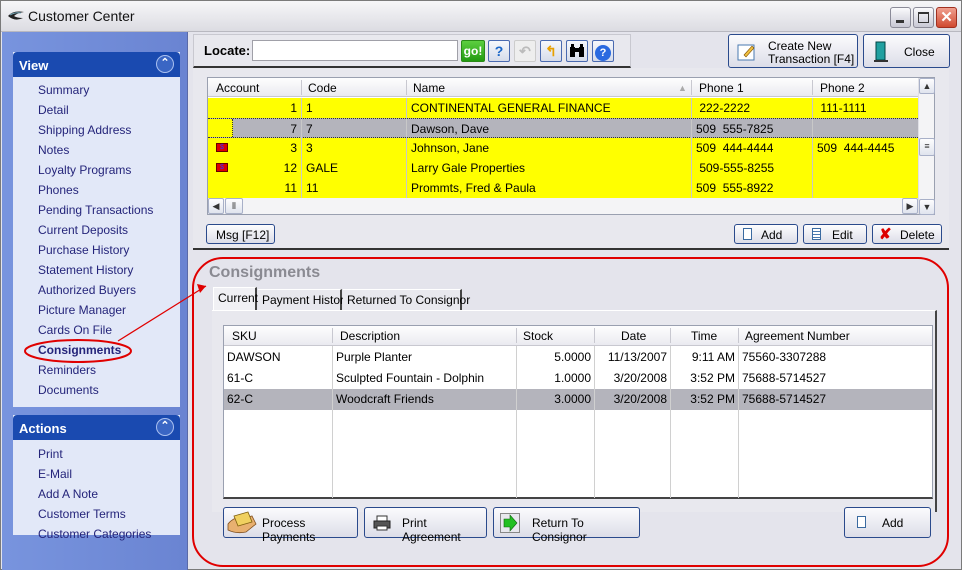  I want to click on cell-code: 11, so click(312, 188).